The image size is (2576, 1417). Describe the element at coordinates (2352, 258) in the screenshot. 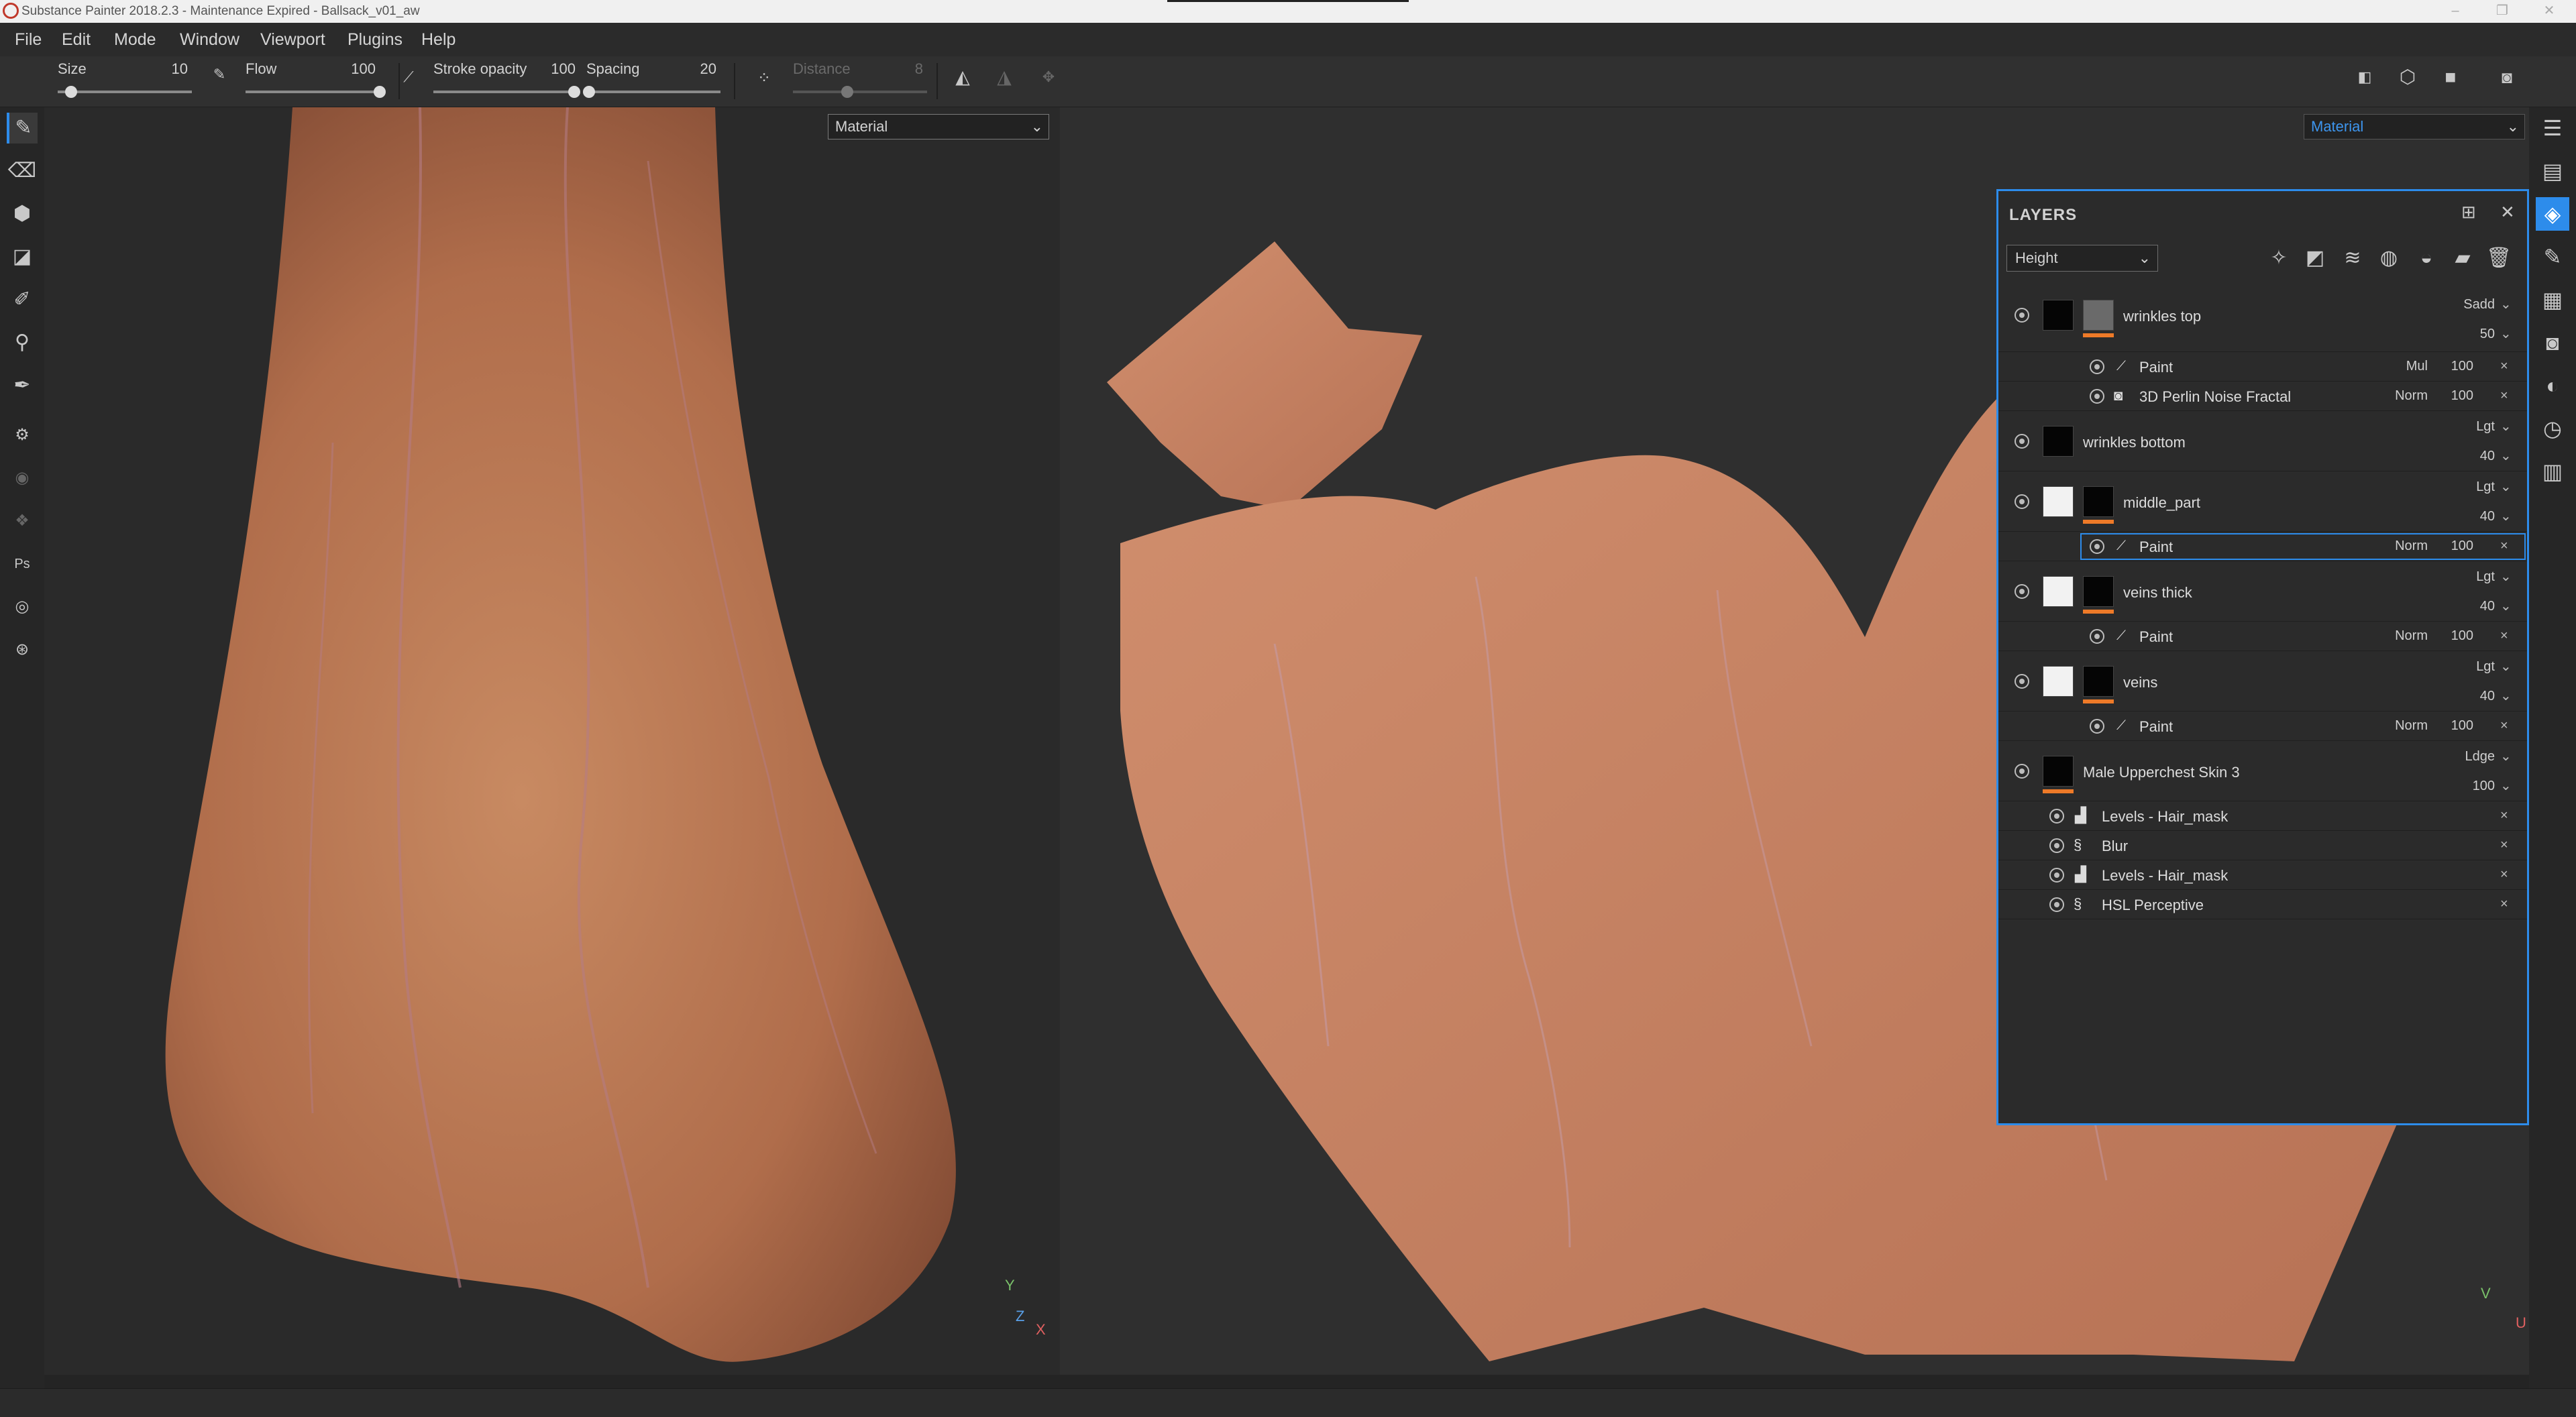

I see `add-layer-icon: ≋` at that location.